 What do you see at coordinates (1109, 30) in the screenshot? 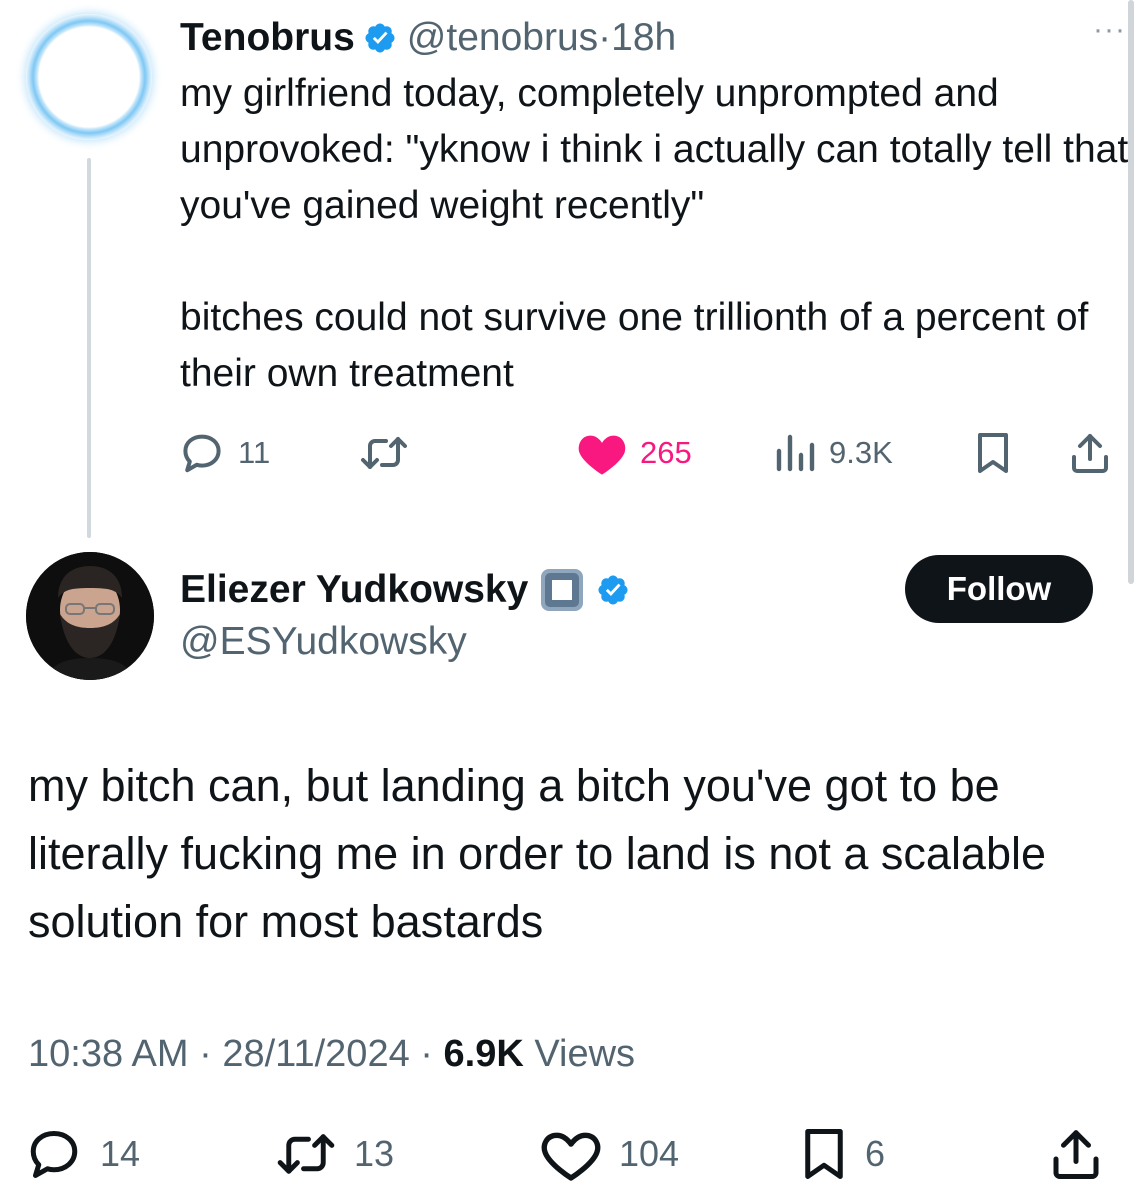
I see `more-dots-icon: ···` at bounding box center [1109, 30].